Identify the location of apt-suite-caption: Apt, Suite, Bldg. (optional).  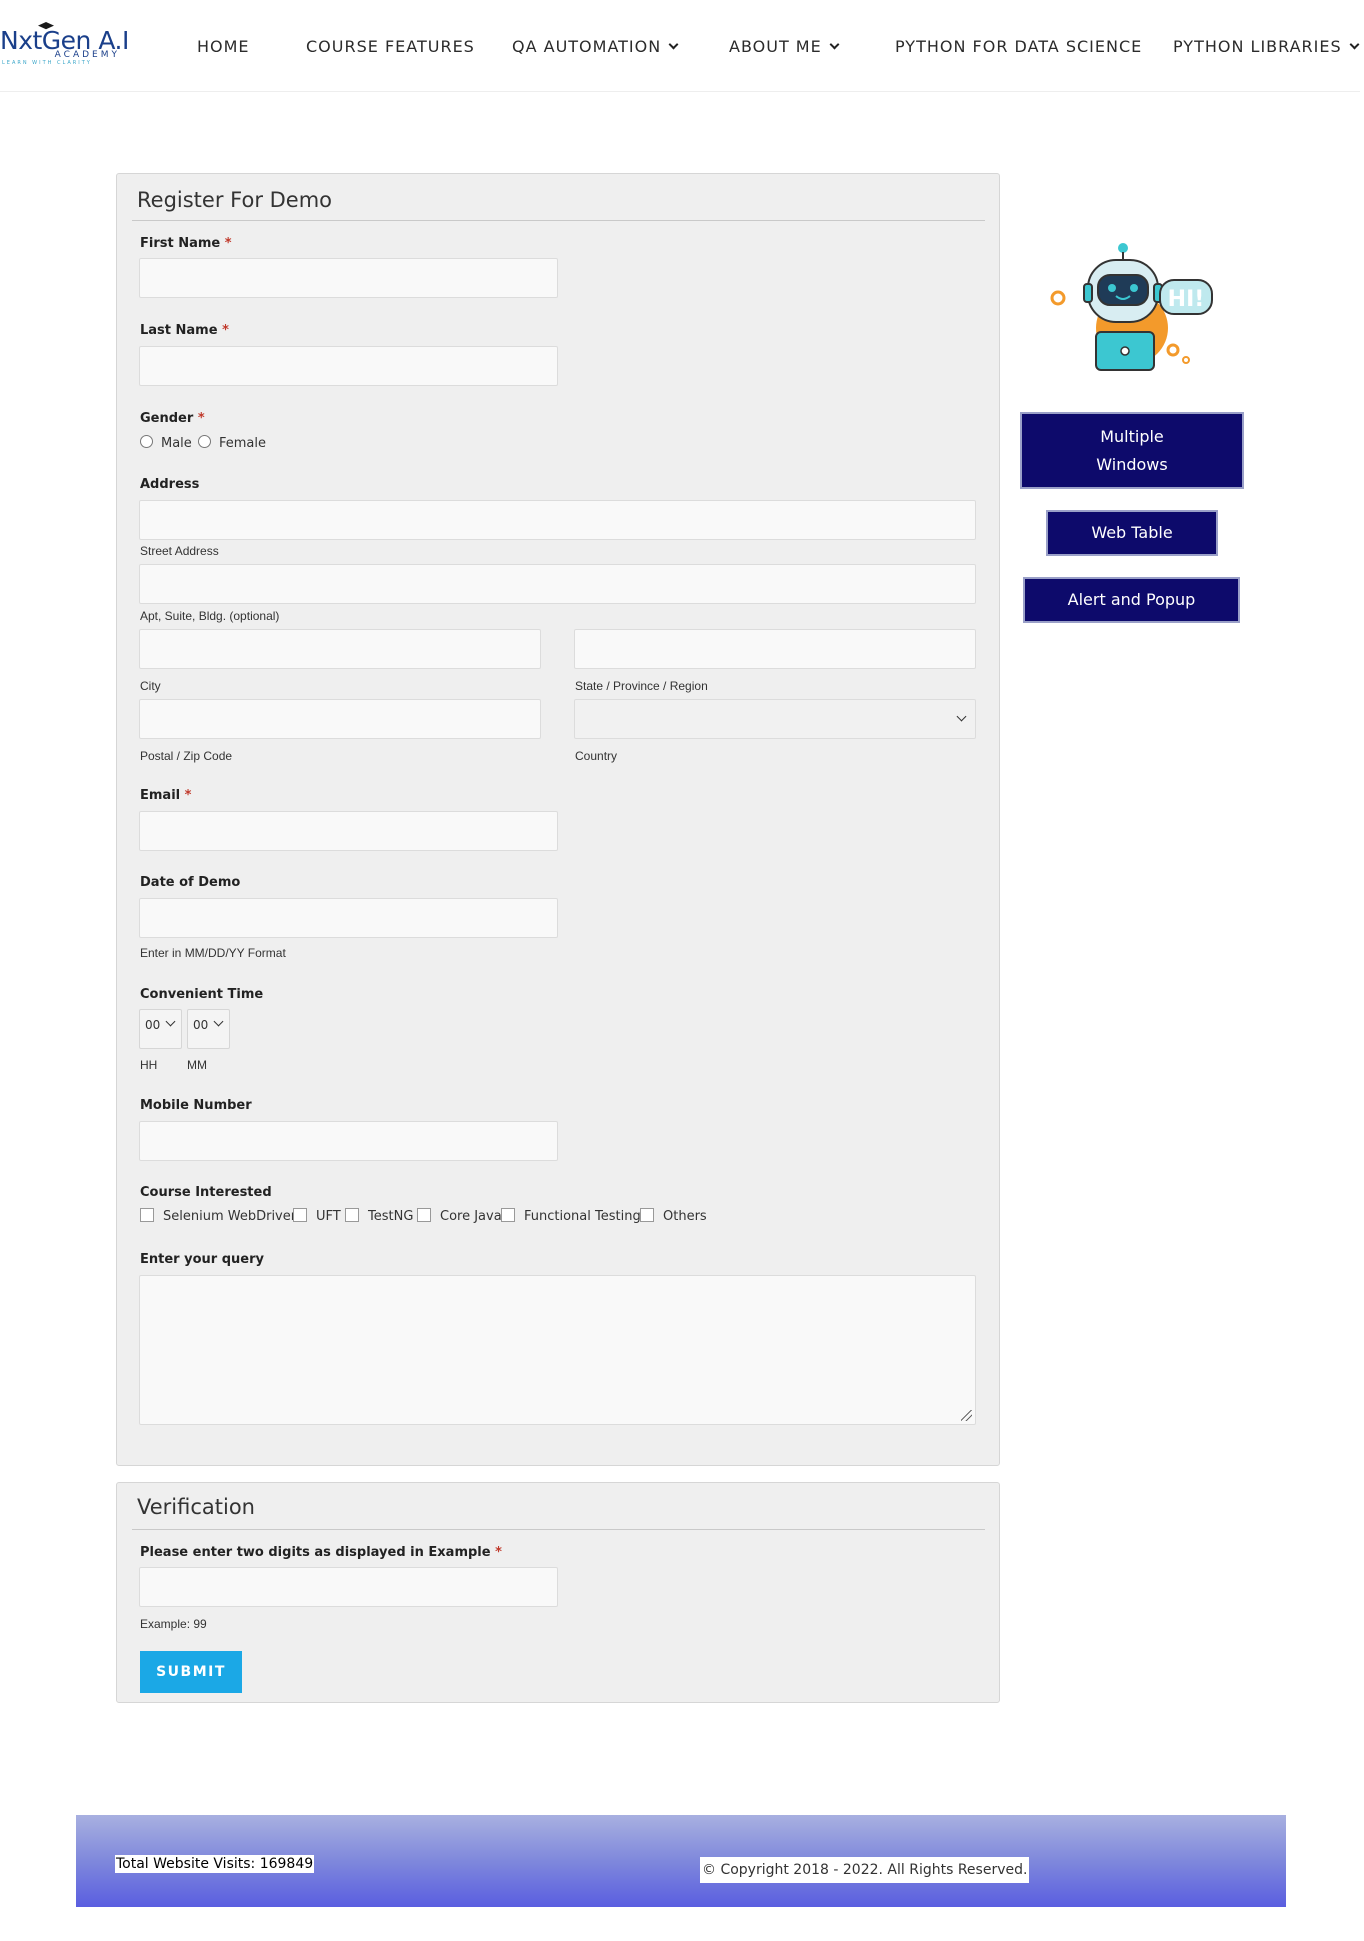
(210, 616).